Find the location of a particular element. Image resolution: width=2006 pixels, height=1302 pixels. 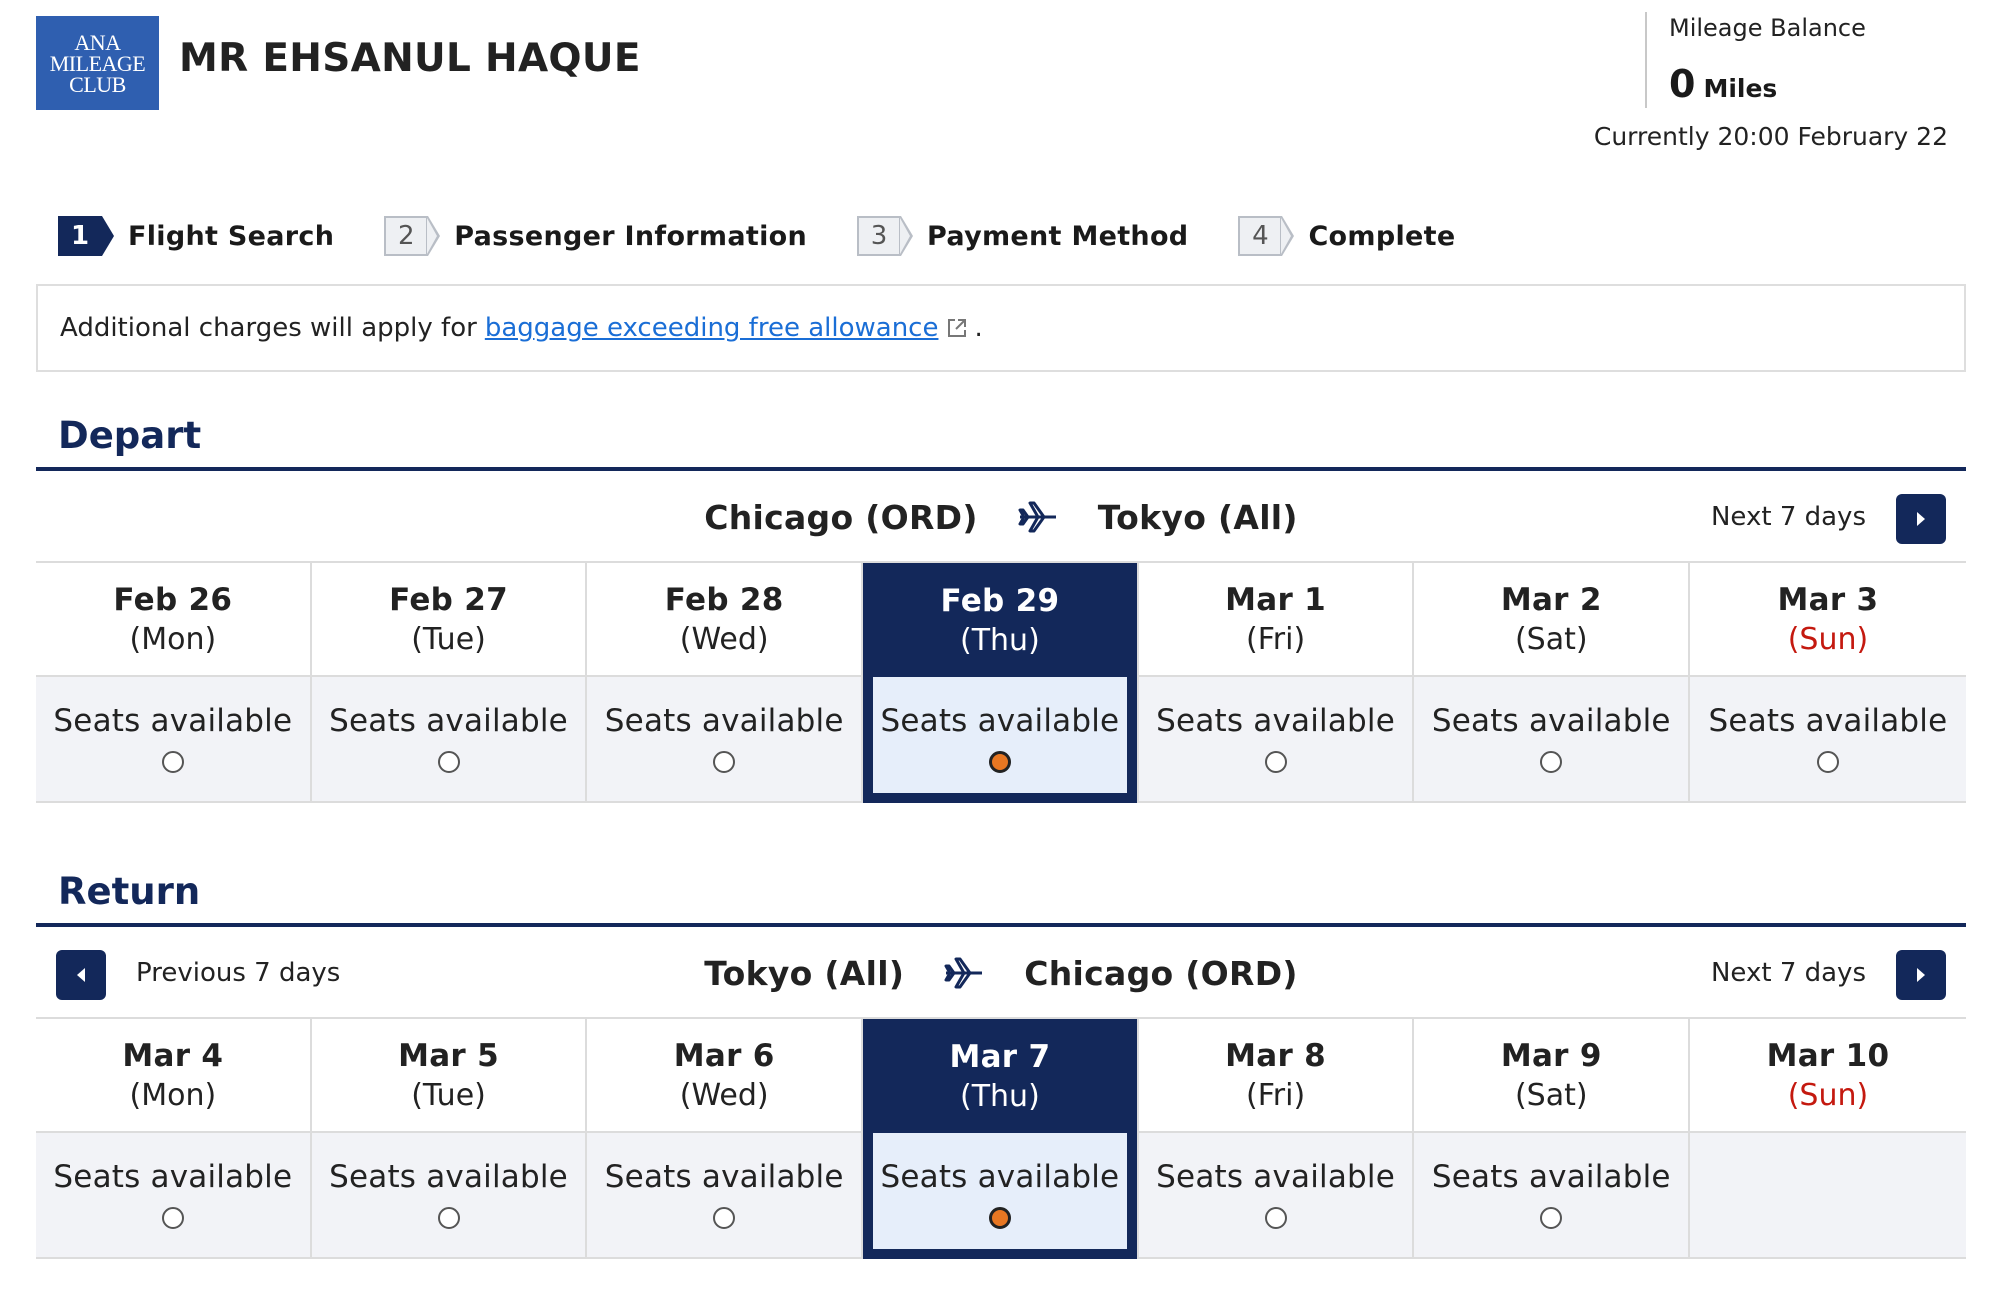

return-day-mar-6: Mar 6 (Wed) Seats available is located at coordinates (725, 1139).